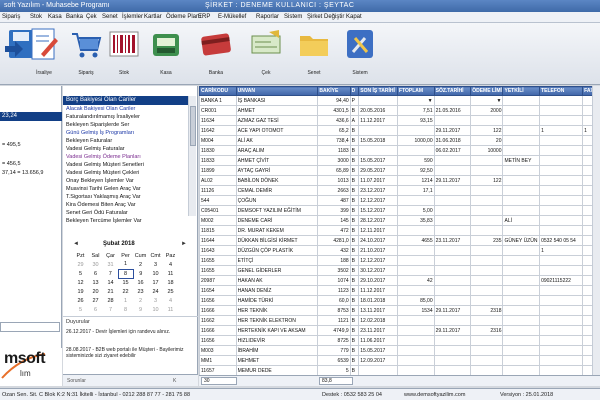 Image resolution: width=600 pixels, height=400 pixels. What do you see at coordinates (183, 17) in the screenshot?
I see `menu-item: Ödeme Planı` at bounding box center [183, 17].